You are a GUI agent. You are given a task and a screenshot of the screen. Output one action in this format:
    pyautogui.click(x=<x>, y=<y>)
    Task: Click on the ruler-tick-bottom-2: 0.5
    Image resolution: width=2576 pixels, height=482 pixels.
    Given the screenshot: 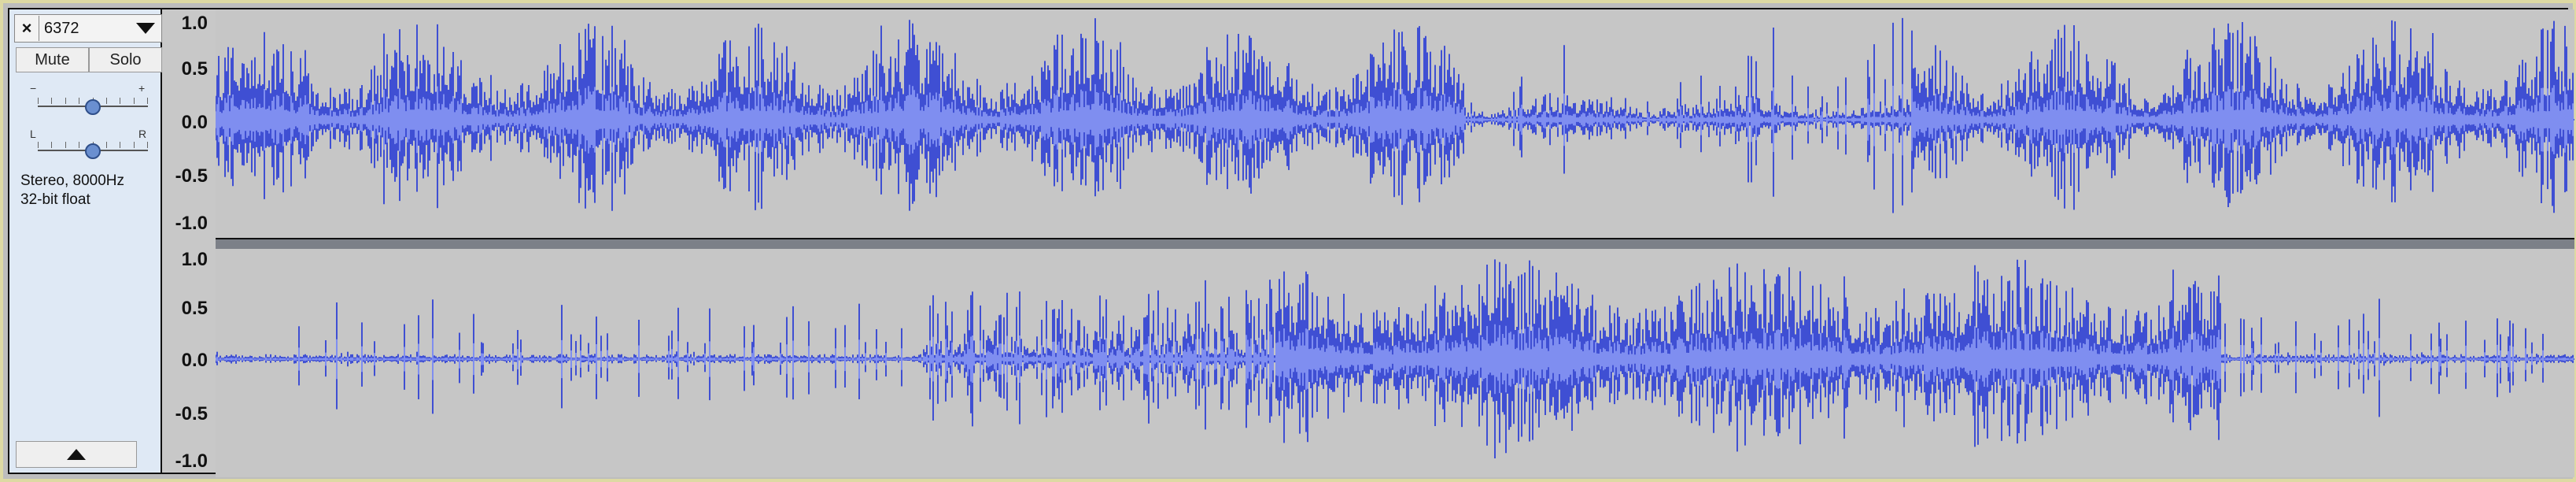 What is the action you would take?
    pyautogui.click(x=194, y=308)
    